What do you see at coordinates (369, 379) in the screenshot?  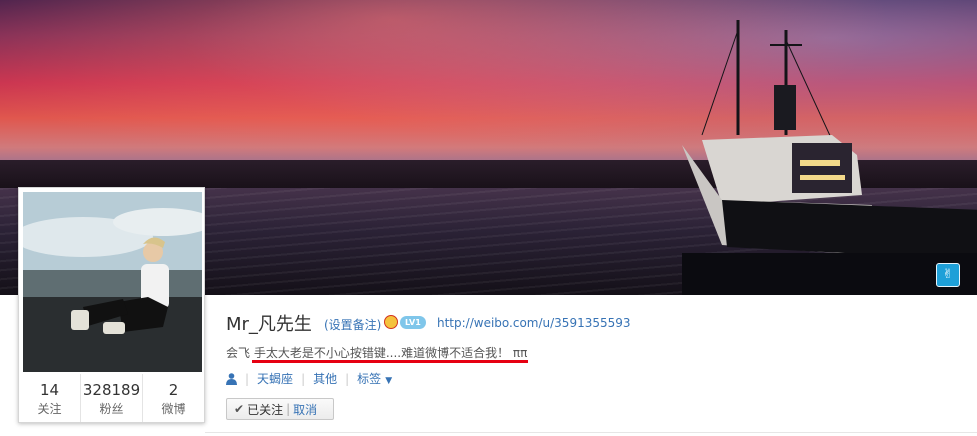 I see `tags-dropdown-label: 标签` at bounding box center [369, 379].